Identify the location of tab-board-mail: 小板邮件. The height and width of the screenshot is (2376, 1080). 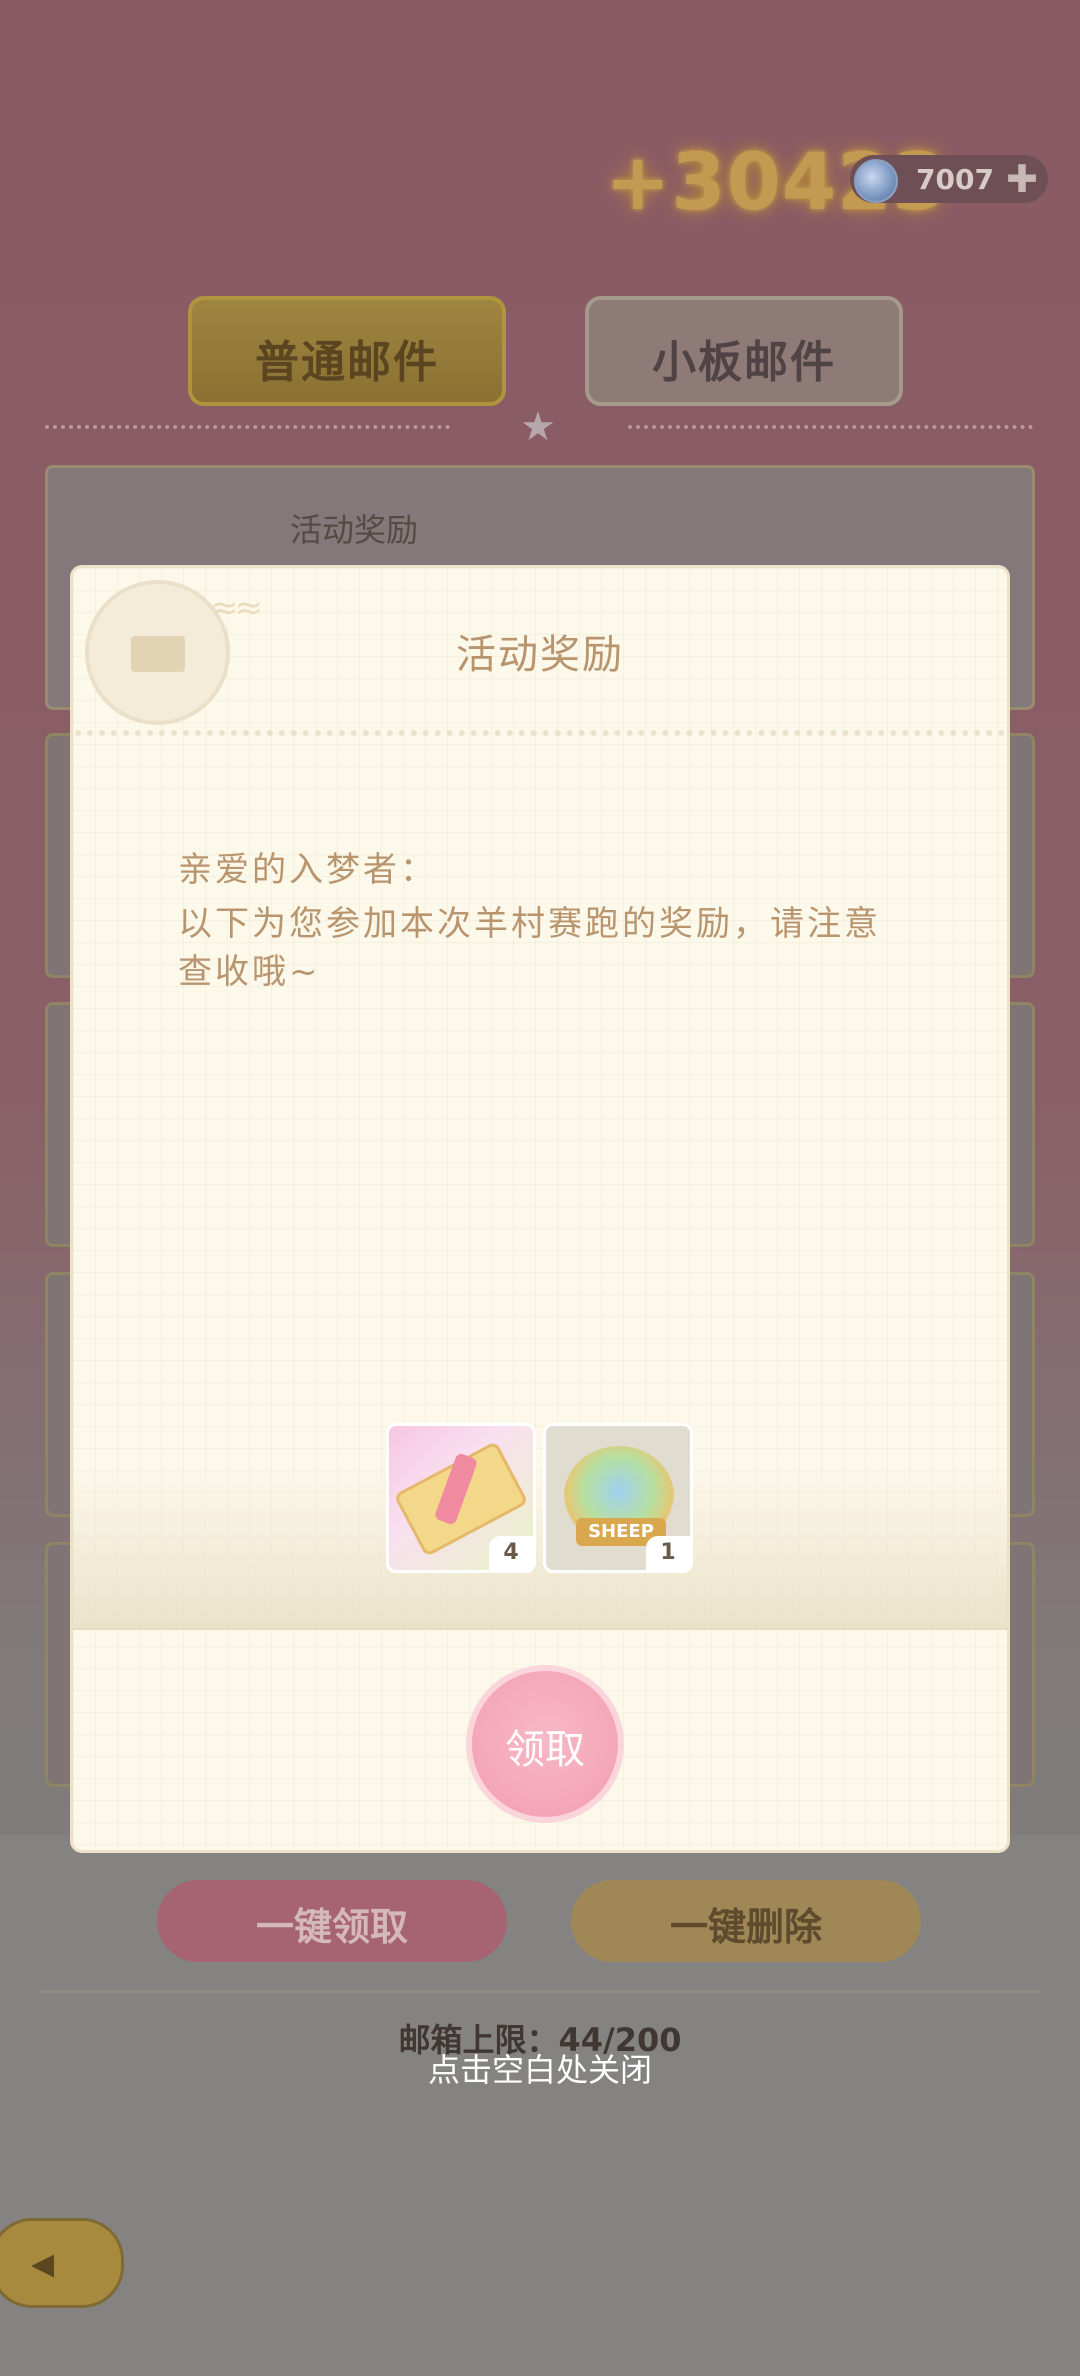
(744, 351).